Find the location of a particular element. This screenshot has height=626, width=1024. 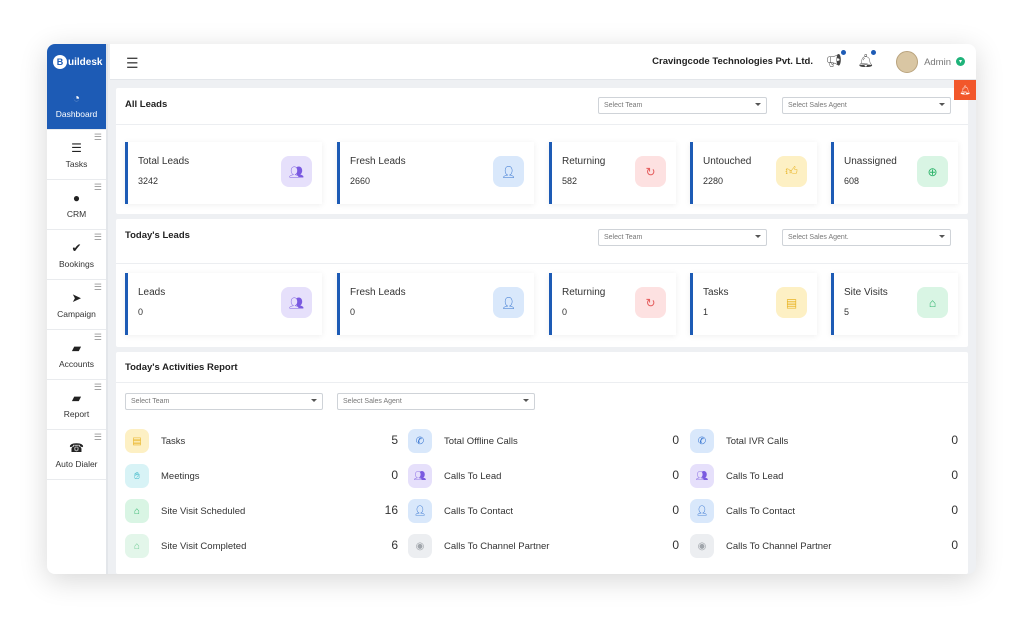

activity-label: Tasks is located at coordinates (173, 441).